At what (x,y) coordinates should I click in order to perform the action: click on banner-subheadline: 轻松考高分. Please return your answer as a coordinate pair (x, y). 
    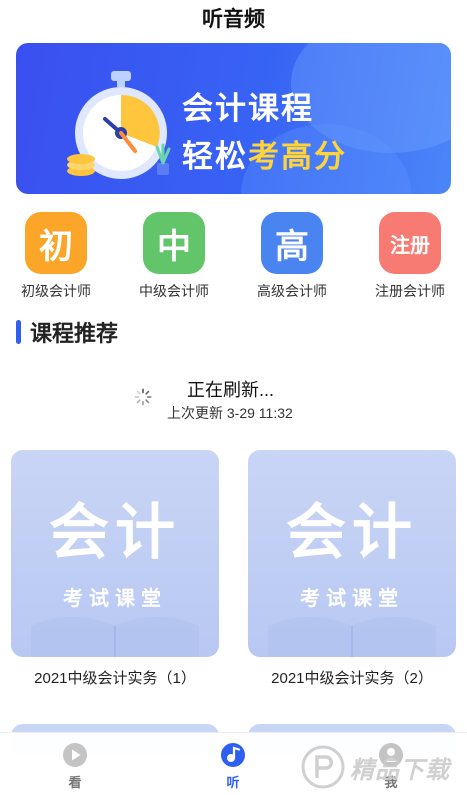
    Looking at the image, I should click on (264, 153).